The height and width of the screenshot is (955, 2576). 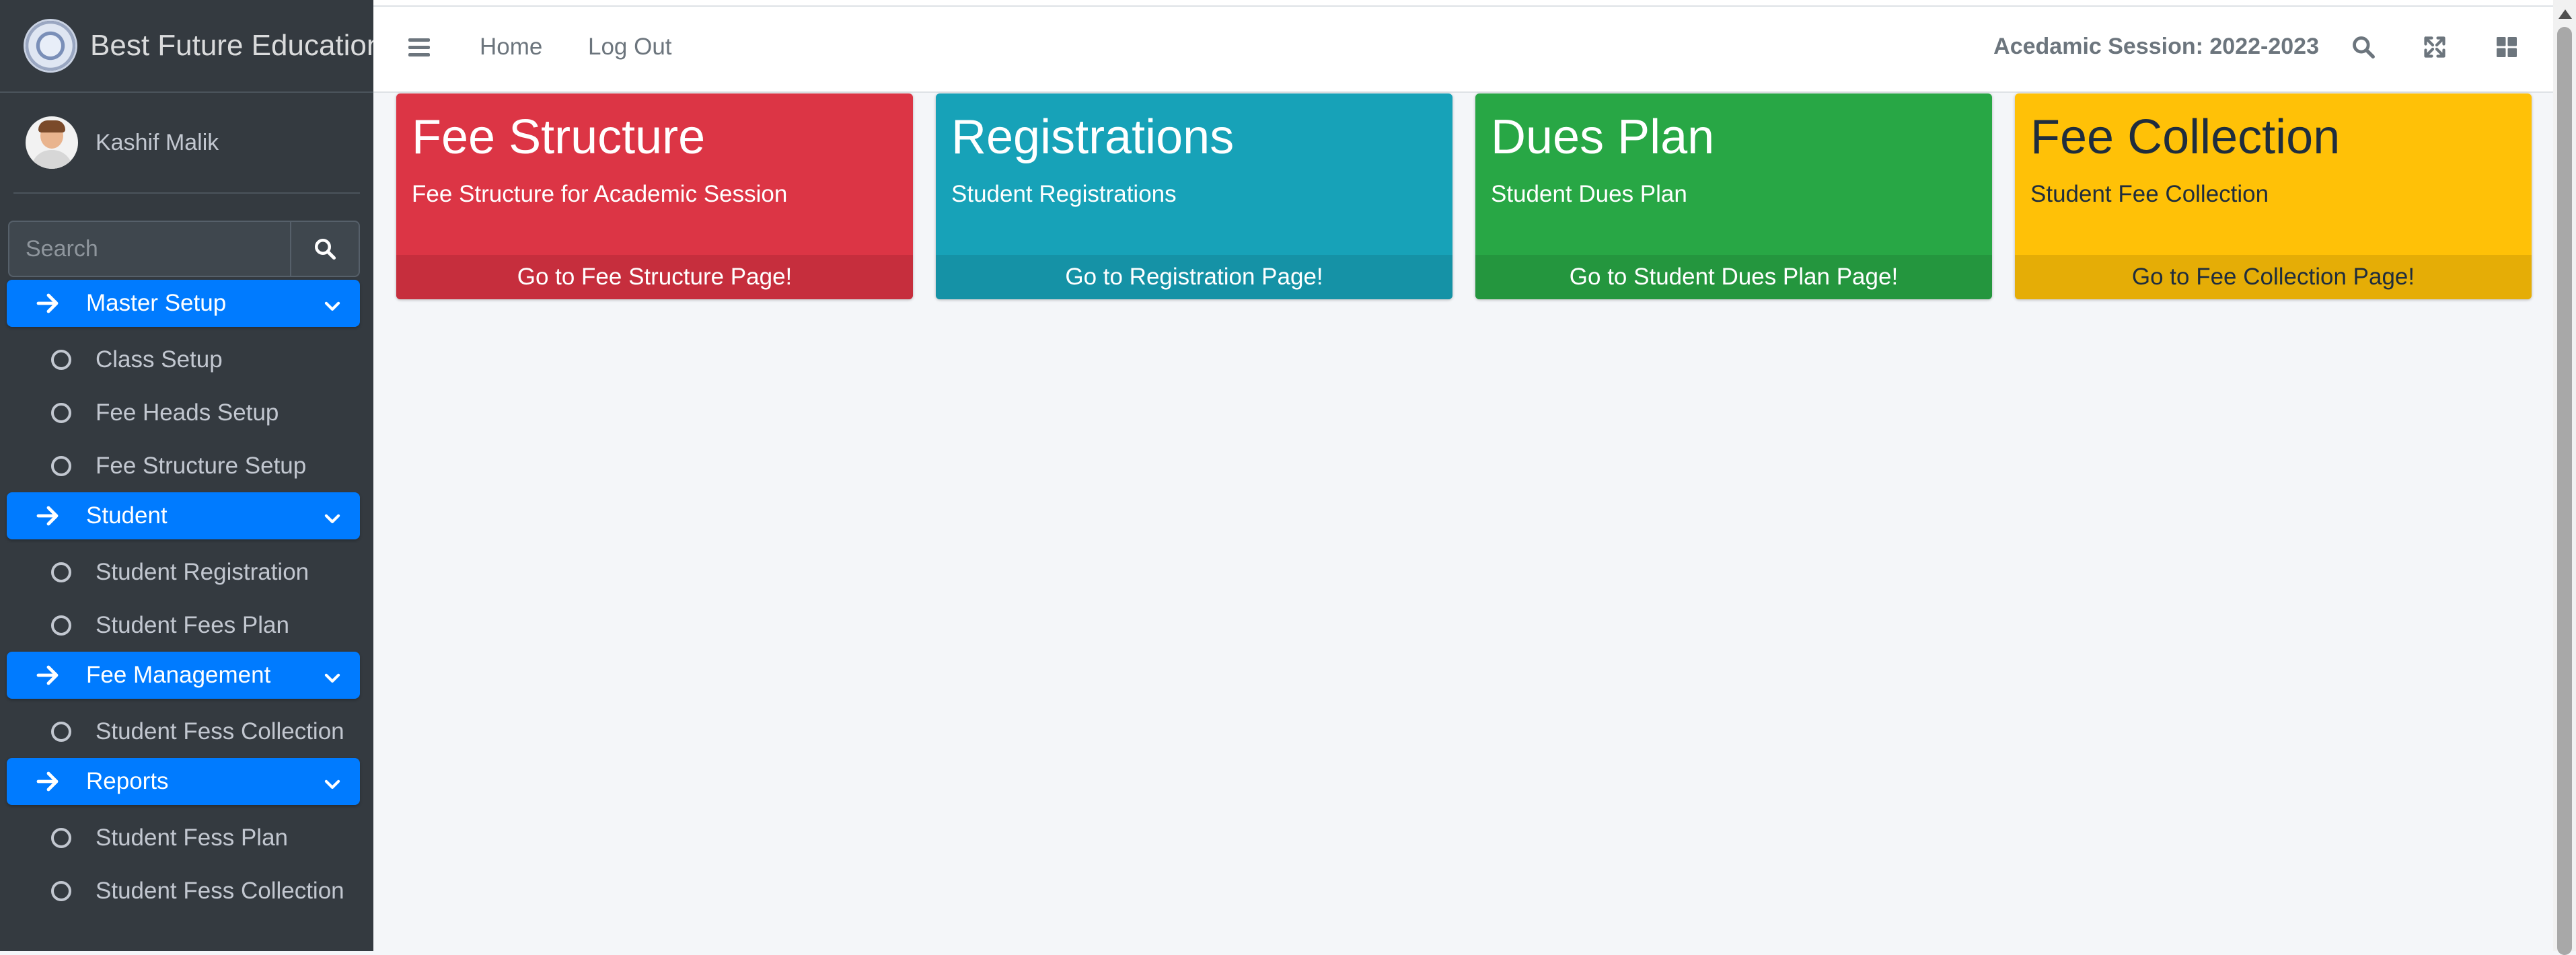 What do you see at coordinates (149, 249) in the screenshot?
I see `search-input` at bounding box center [149, 249].